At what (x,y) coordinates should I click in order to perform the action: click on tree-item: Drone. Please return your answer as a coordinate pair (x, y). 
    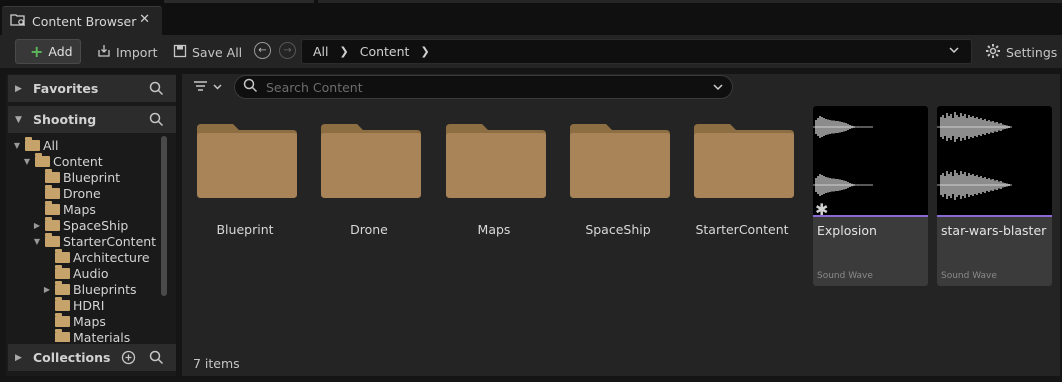
    Looking at the image, I should click on (66, 192).